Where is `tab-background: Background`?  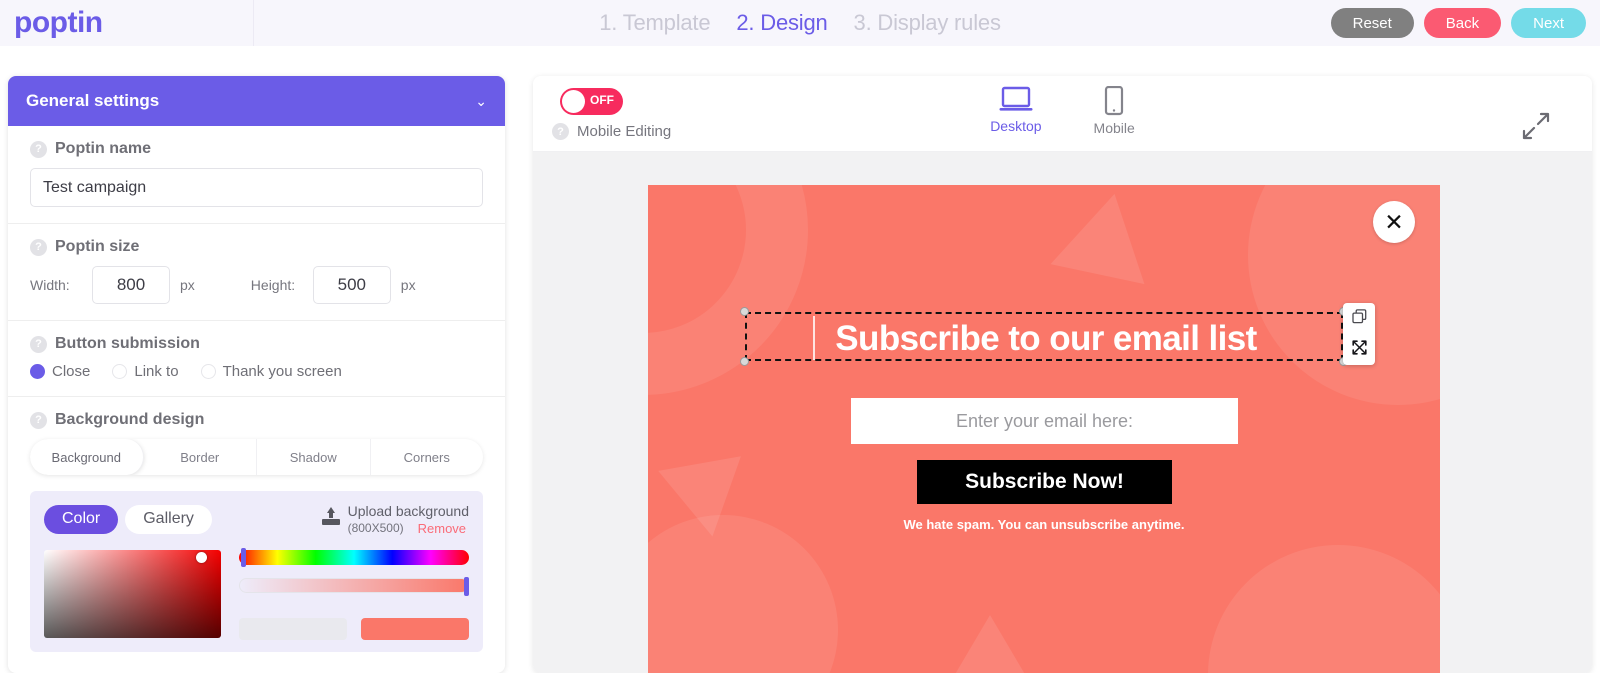
tab-background: Background is located at coordinates (87, 457).